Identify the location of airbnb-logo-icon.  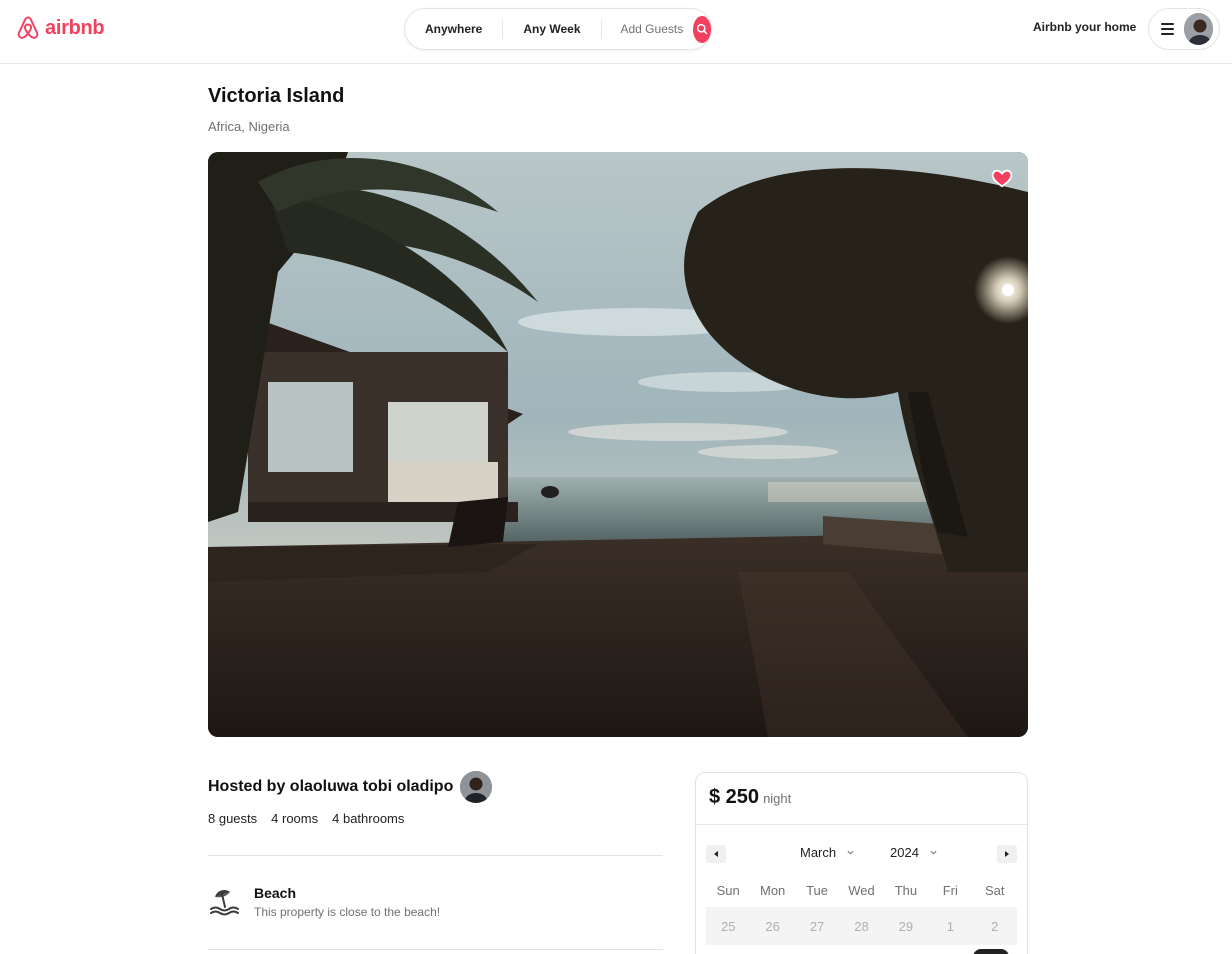
(28, 27).